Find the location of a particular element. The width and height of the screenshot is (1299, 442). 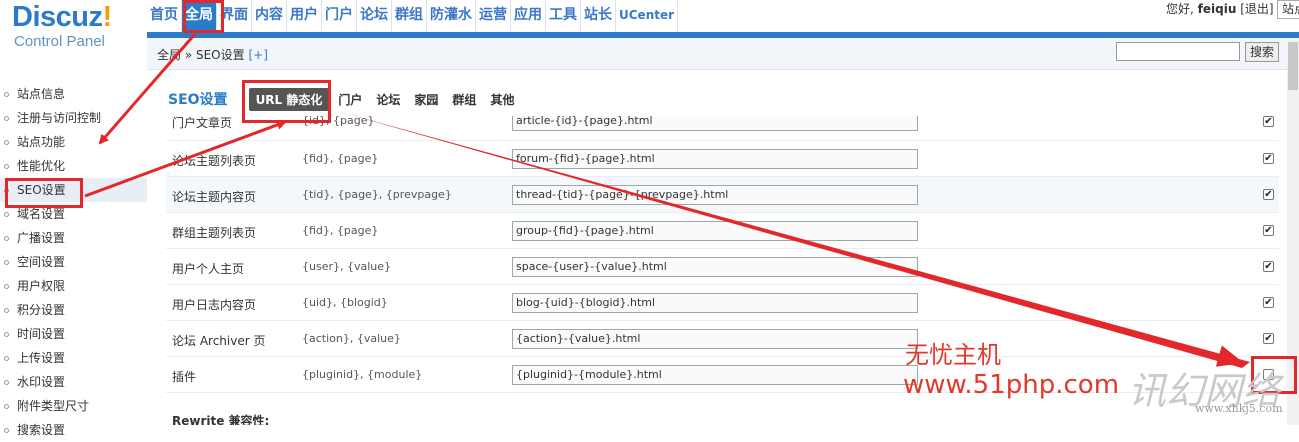

sidebar-item-label: 空间设置 is located at coordinates (41, 262).